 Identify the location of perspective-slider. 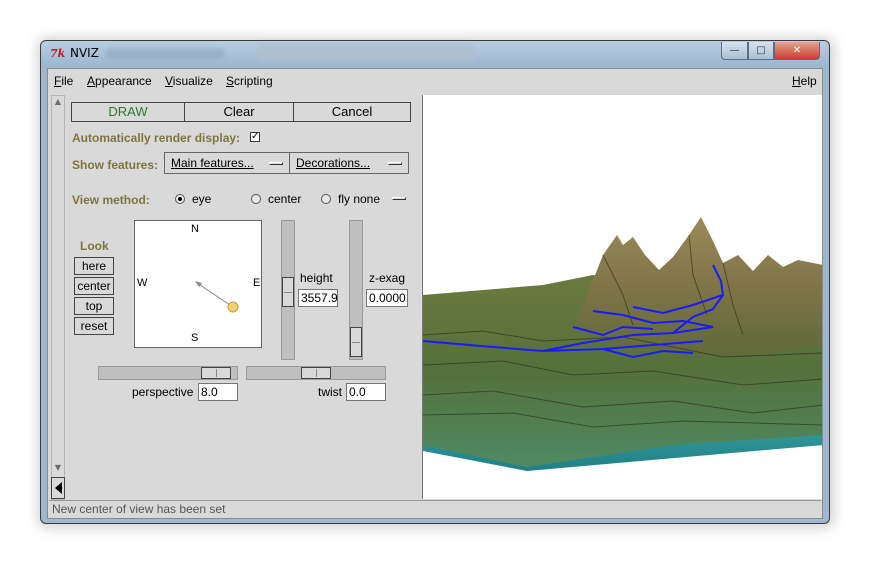
(168, 373).